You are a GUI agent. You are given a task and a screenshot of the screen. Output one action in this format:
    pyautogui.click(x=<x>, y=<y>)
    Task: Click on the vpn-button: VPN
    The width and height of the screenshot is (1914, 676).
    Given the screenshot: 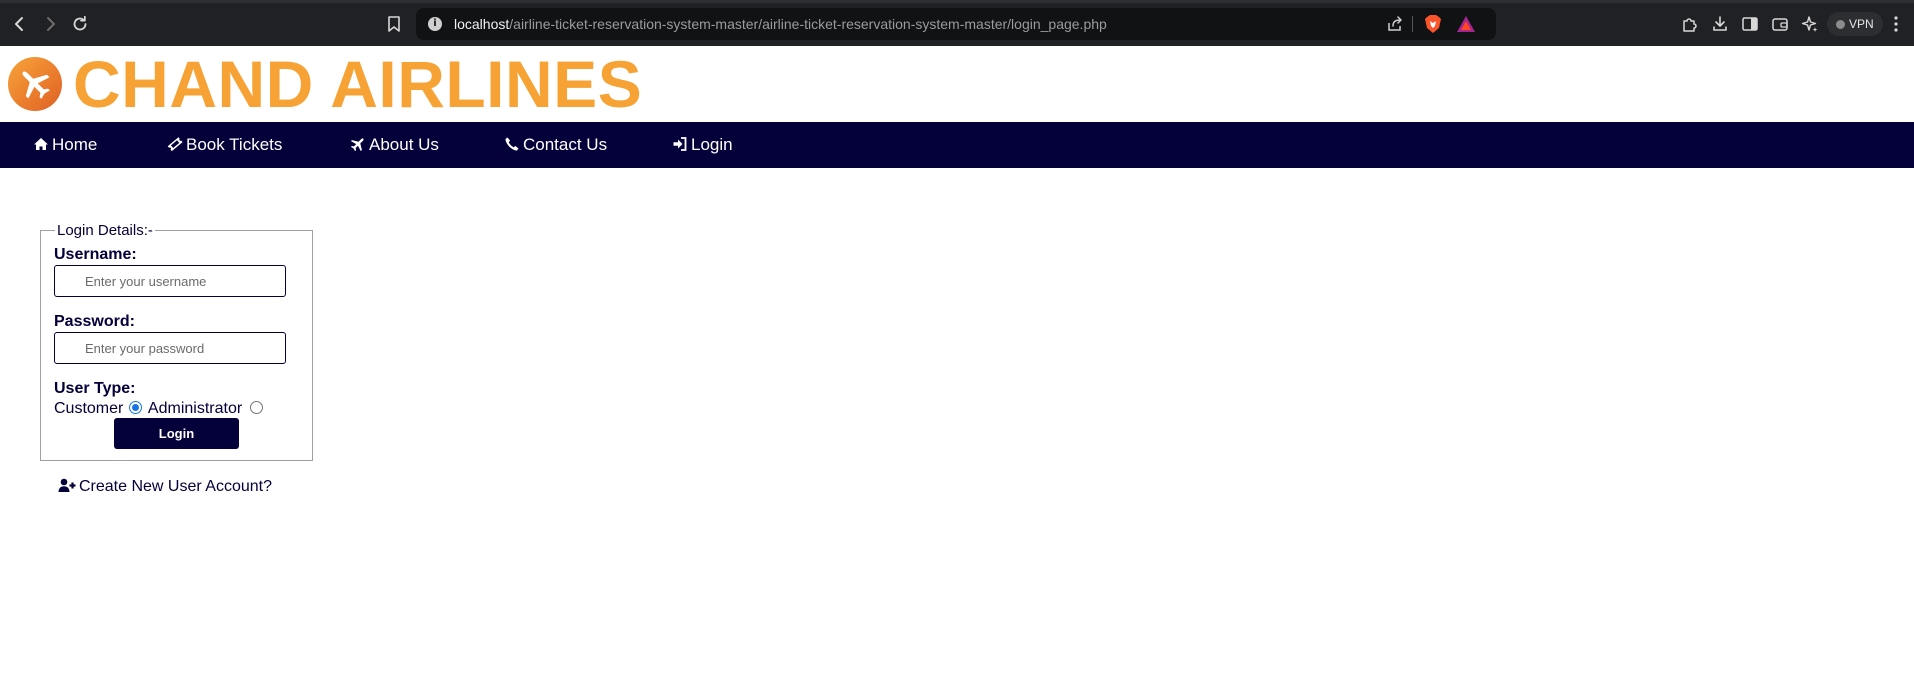 What is the action you would take?
    pyautogui.click(x=1855, y=24)
    